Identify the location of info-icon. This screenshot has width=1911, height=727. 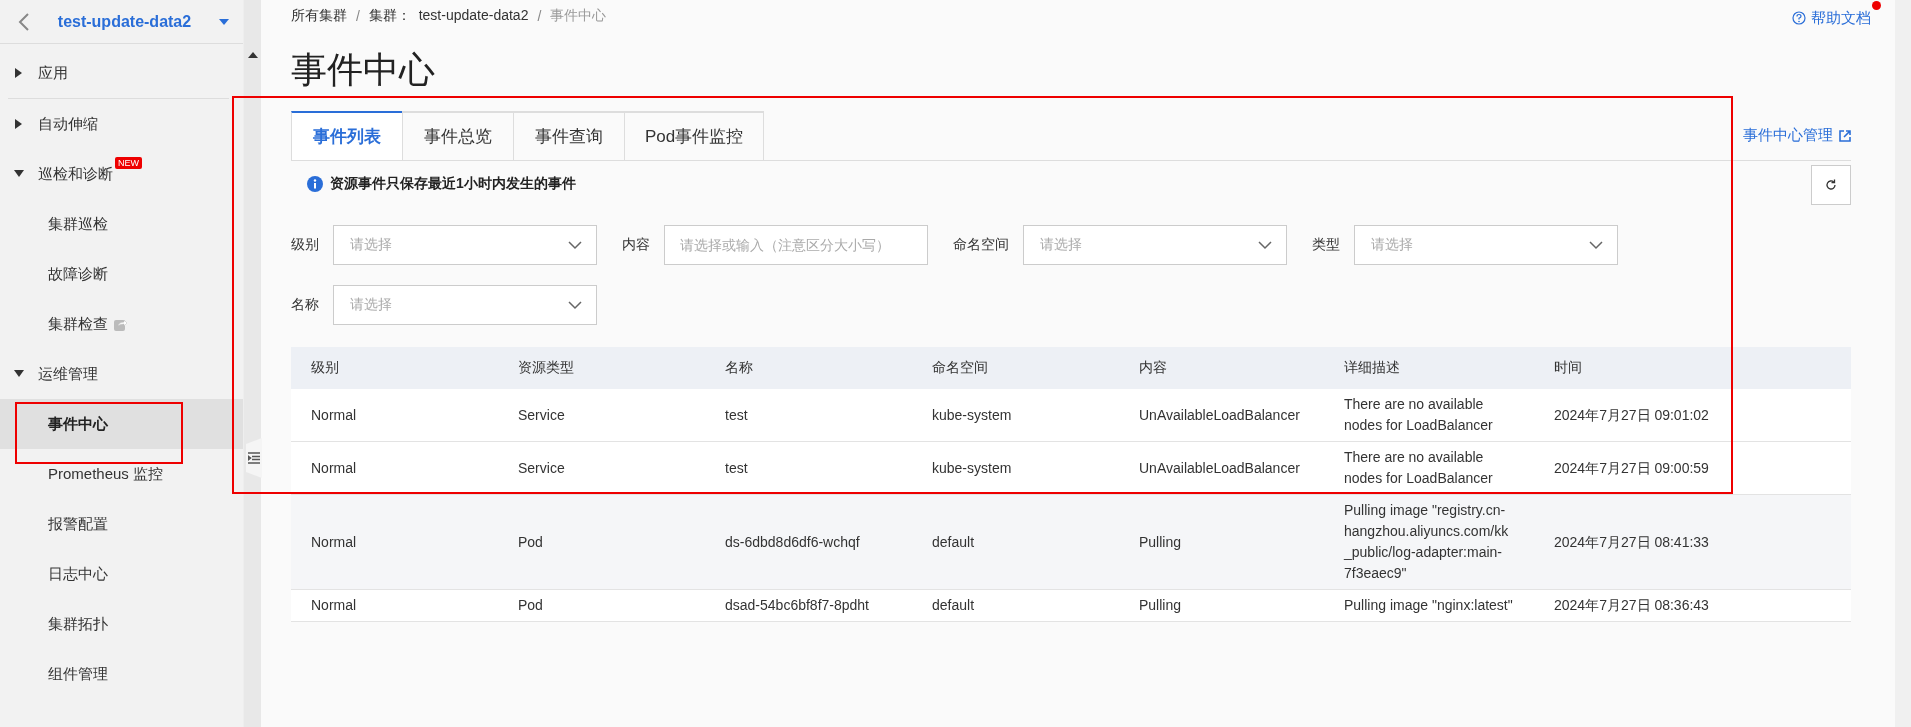
(315, 184).